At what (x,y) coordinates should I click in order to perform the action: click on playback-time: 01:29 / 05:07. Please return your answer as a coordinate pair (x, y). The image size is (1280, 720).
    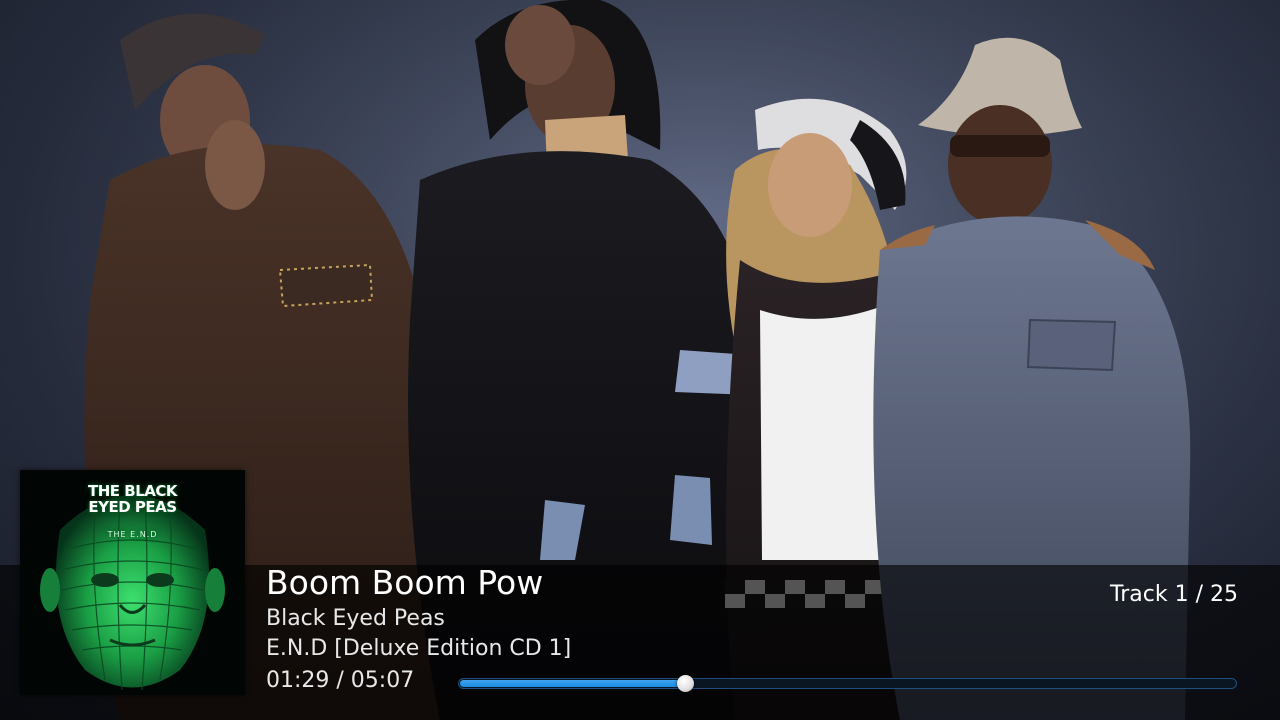
    Looking at the image, I should click on (340, 680).